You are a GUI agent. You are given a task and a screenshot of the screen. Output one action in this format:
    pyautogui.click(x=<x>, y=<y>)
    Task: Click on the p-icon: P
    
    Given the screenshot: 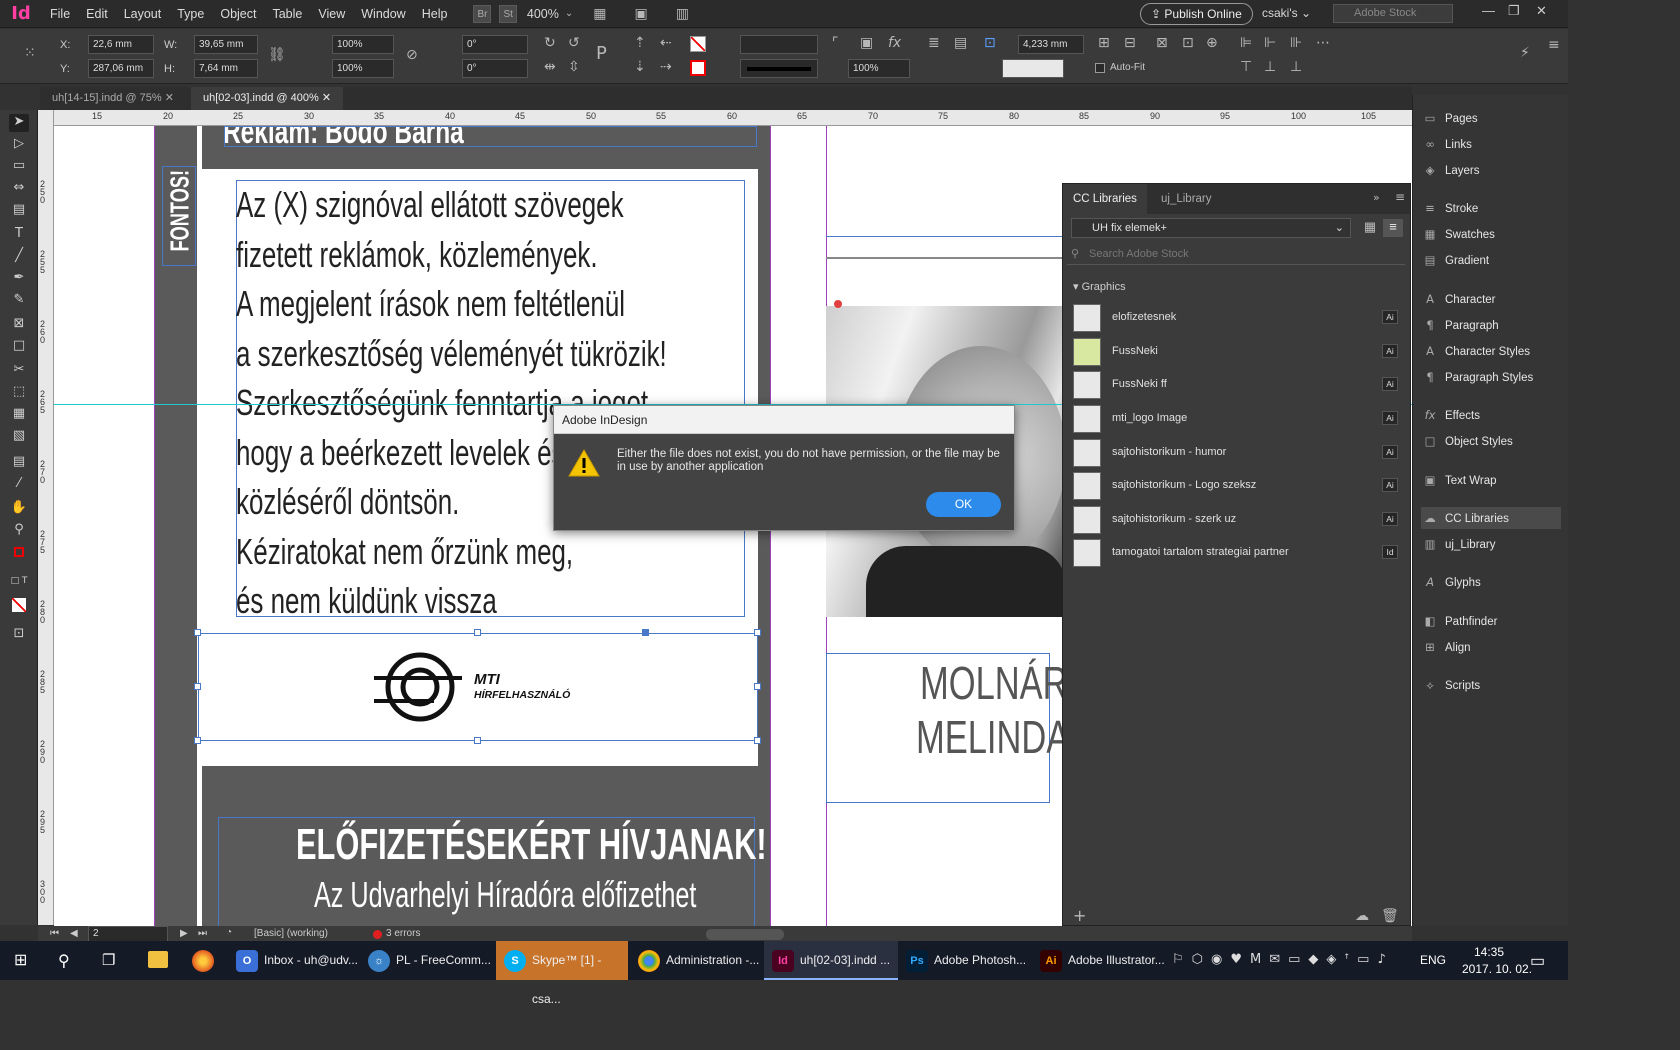 What is the action you would take?
    pyautogui.click(x=601, y=53)
    